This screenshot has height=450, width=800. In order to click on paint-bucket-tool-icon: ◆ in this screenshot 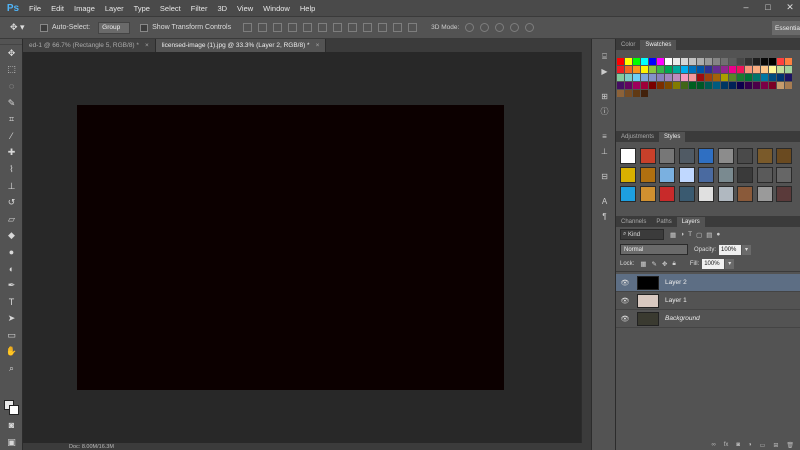, I will do `click(11, 236)`.